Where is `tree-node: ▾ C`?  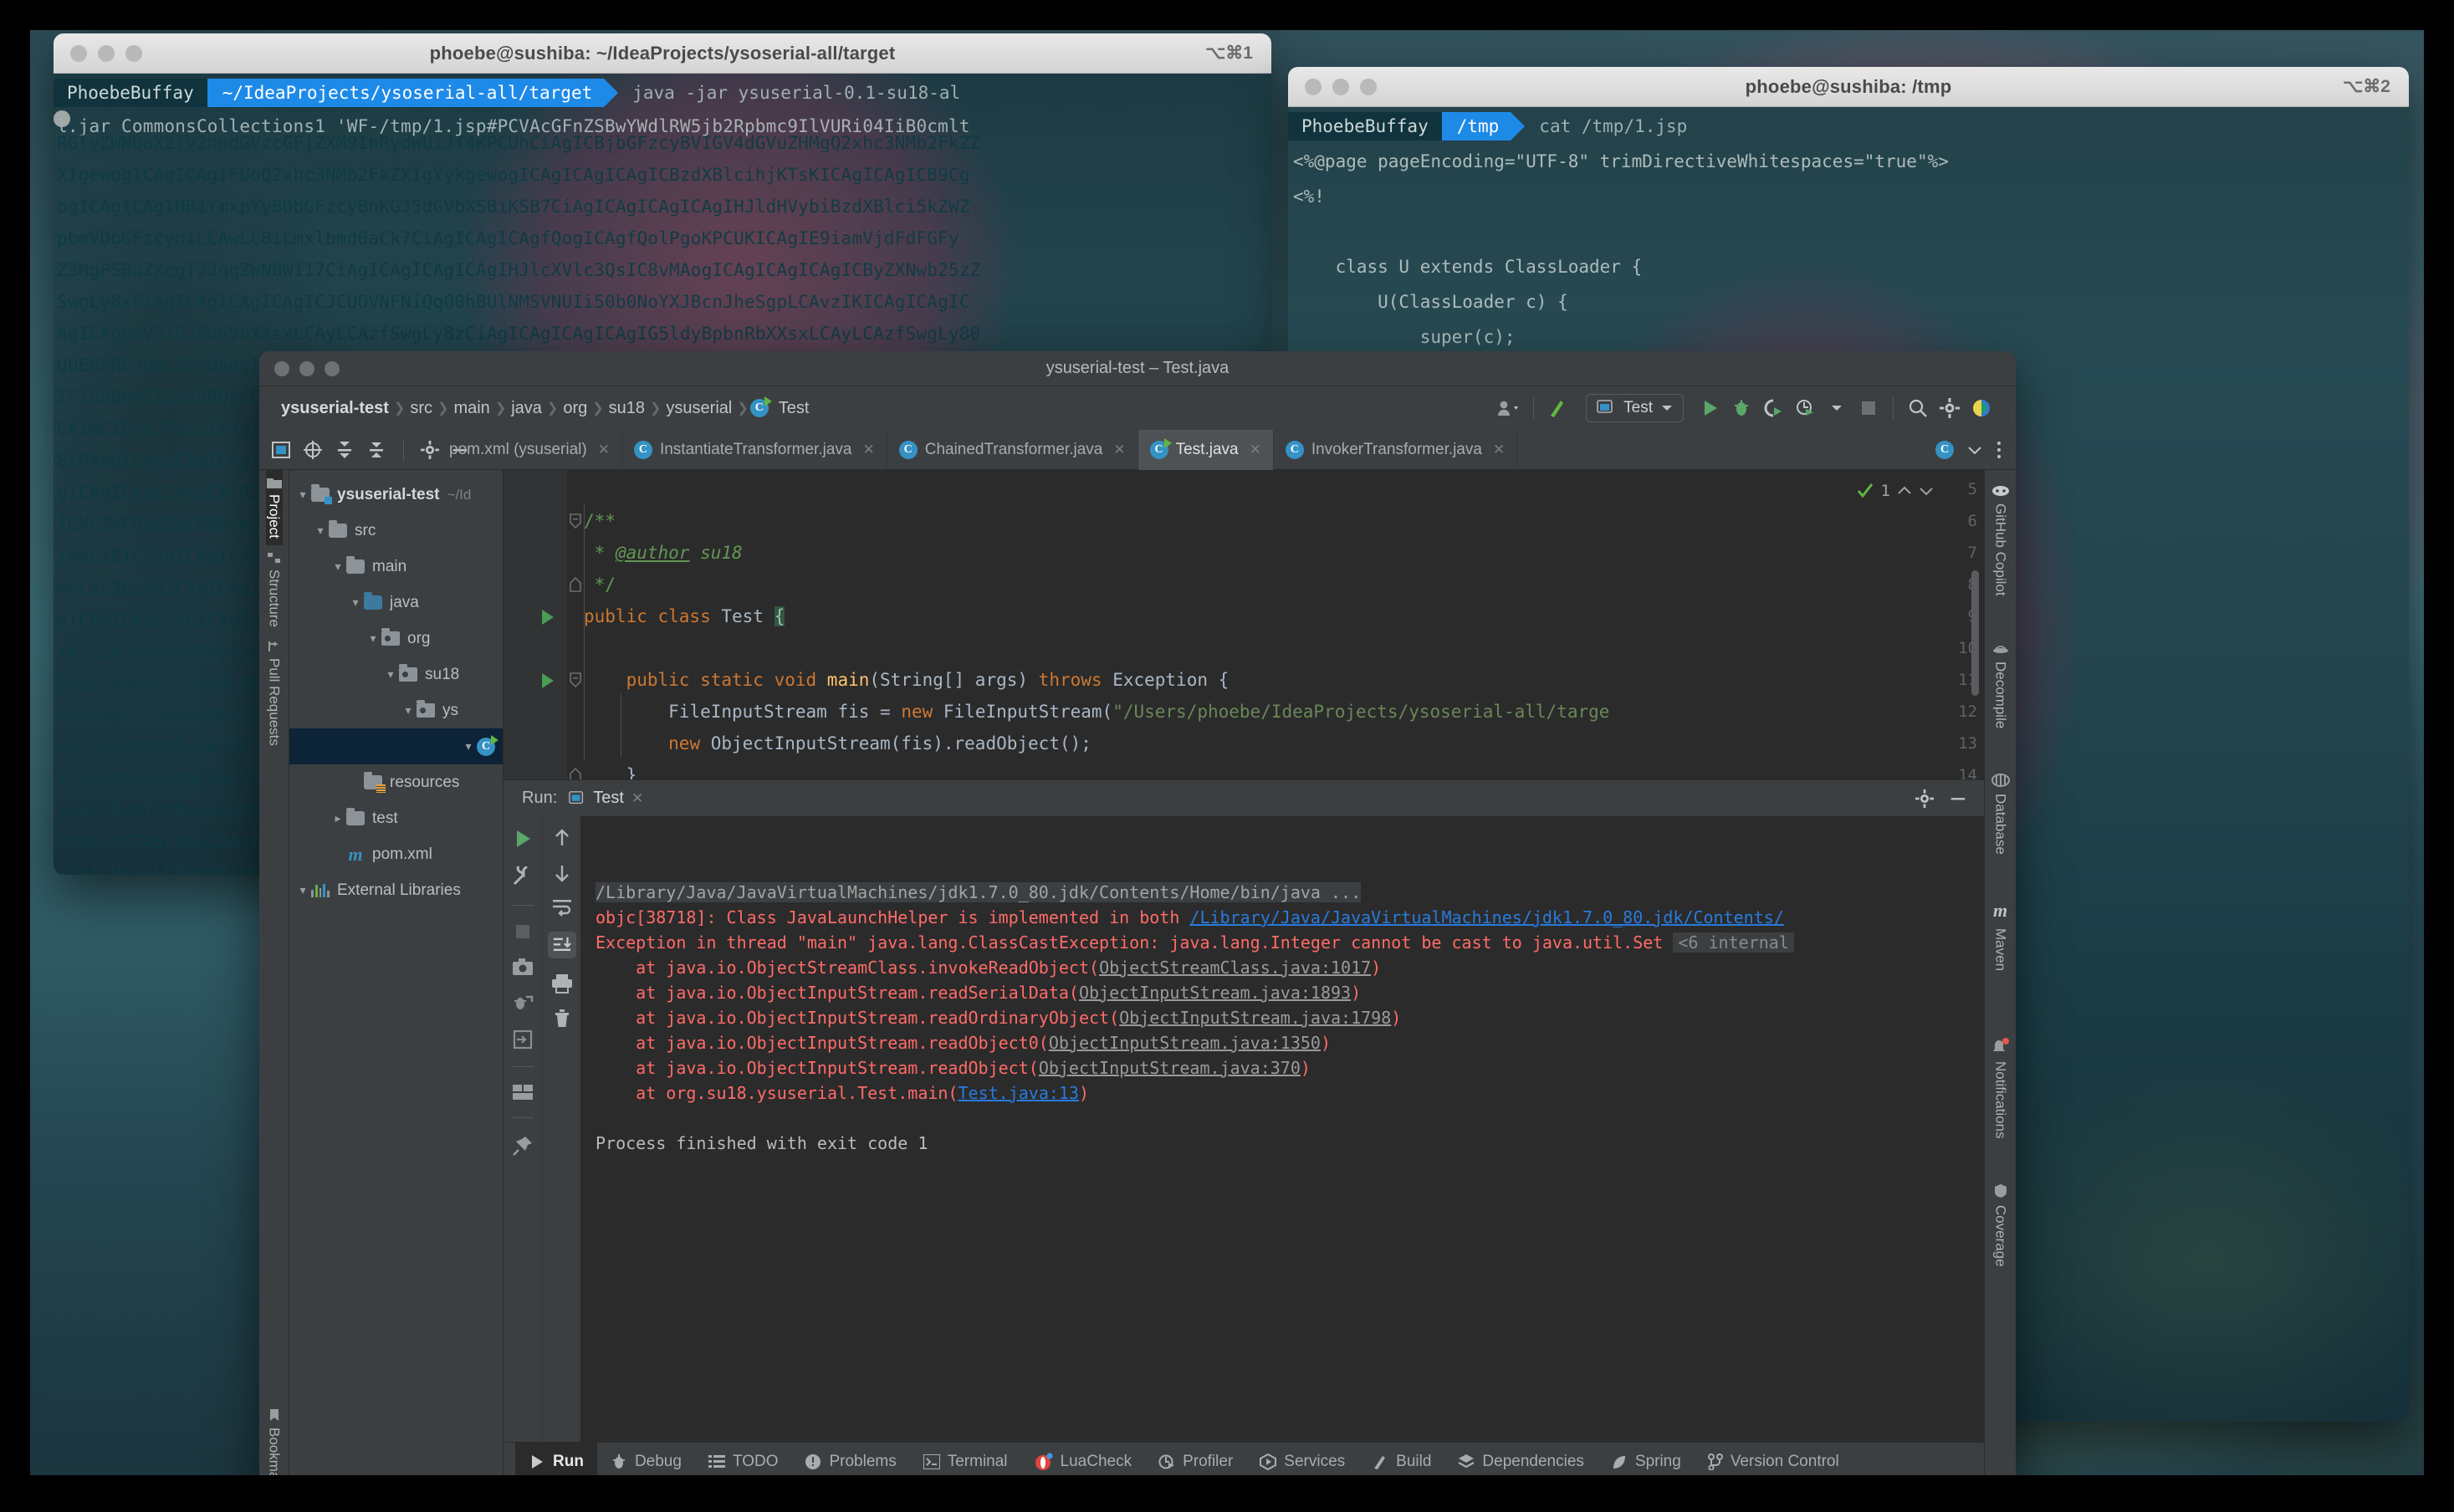 tree-node: ▾ C is located at coordinates (396, 746).